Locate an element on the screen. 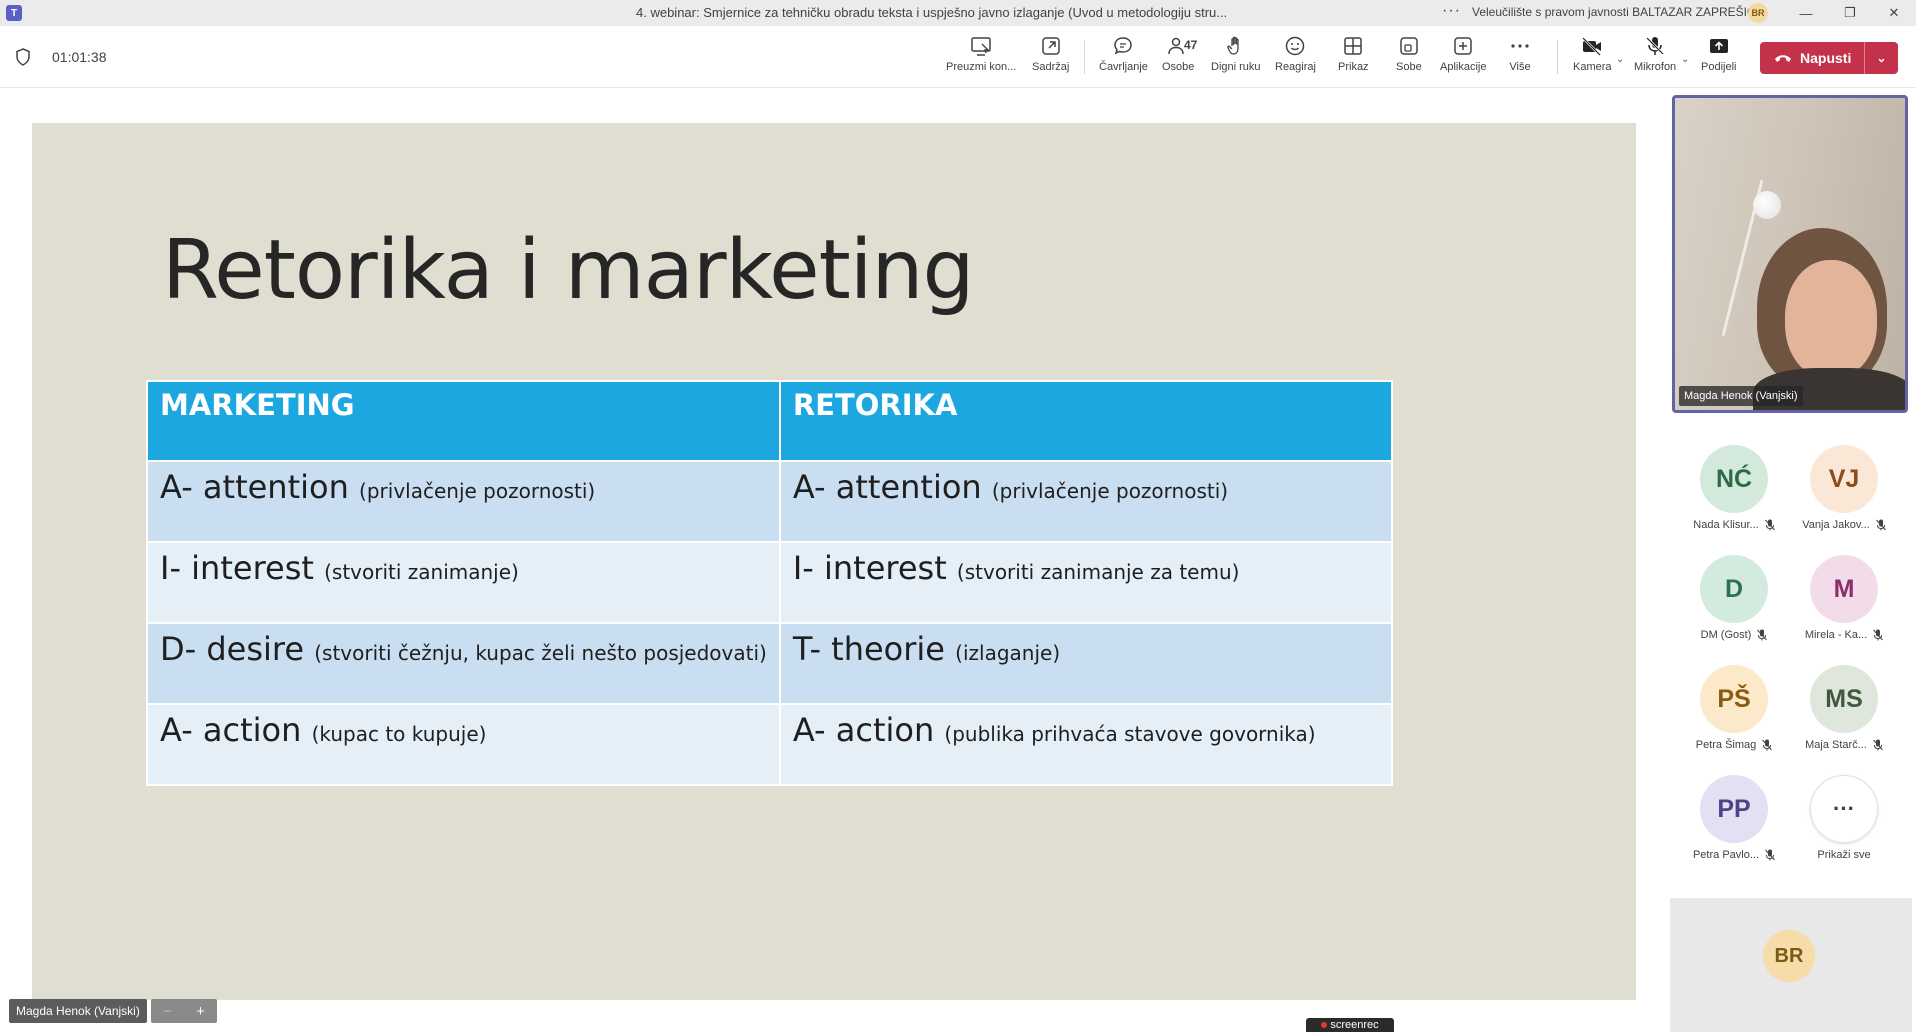  meeting-timer: 01:01:38 is located at coordinates (79, 57).